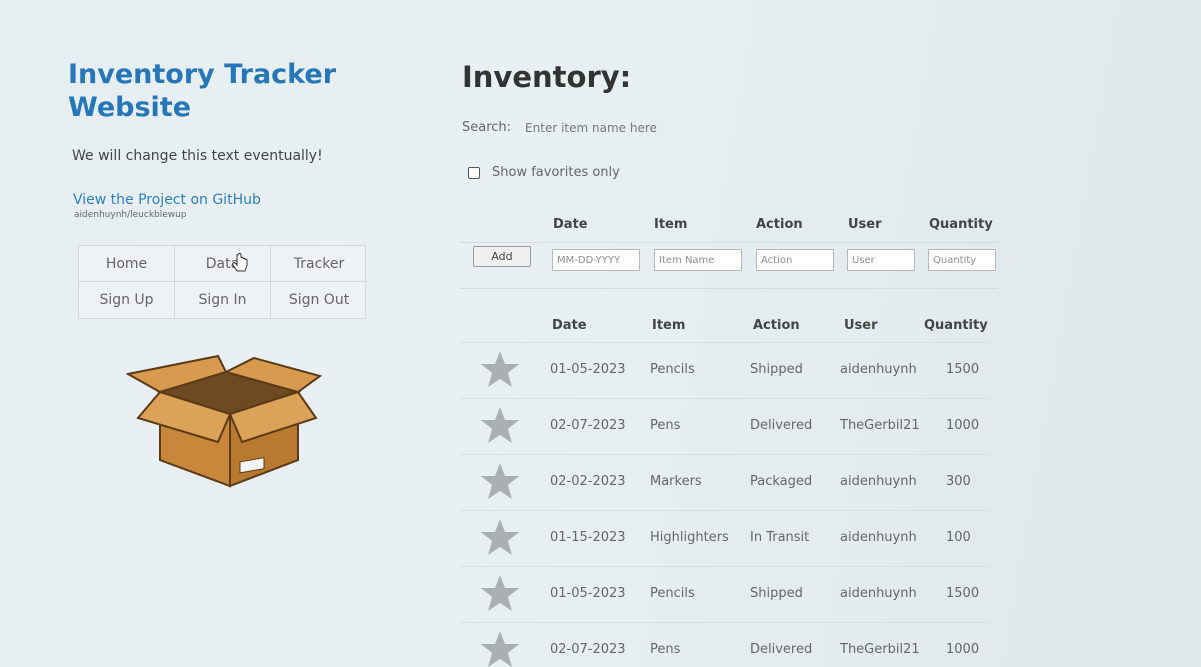  What do you see at coordinates (725, 482) in the screenshot?
I see `table-row: 02-02-2023 Markers Packaged aidenhuynh 300` at bounding box center [725, 482].